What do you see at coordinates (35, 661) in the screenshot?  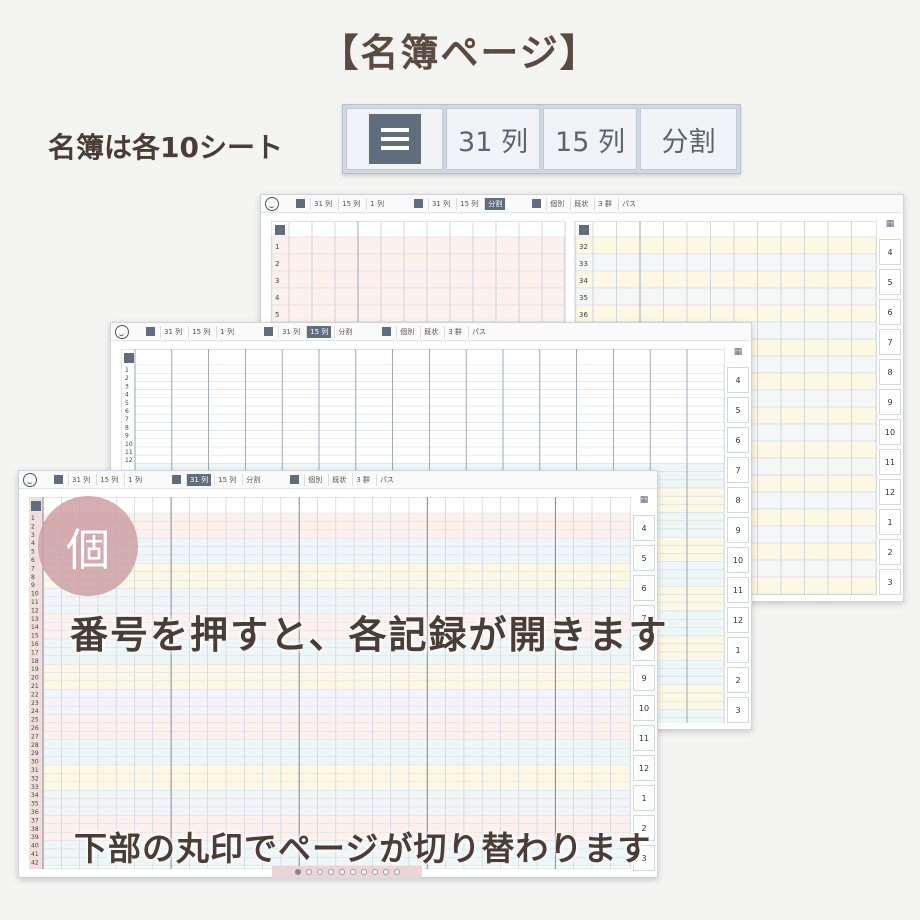 I see `row-number: 18` at bounding box center [35, 661].